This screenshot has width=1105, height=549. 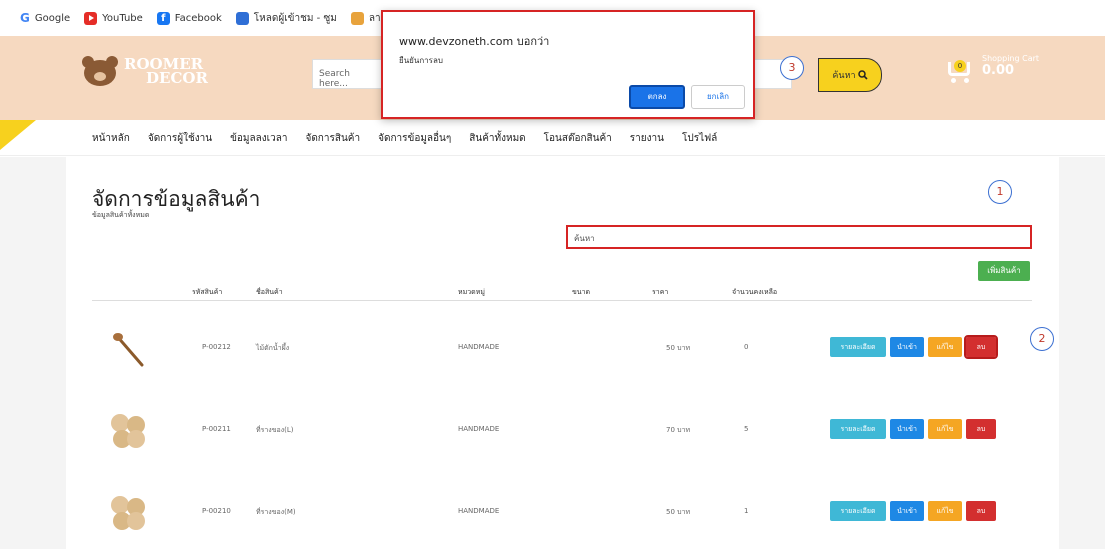 I want to click on nav-accent-shape, so click(x=18, y=135).